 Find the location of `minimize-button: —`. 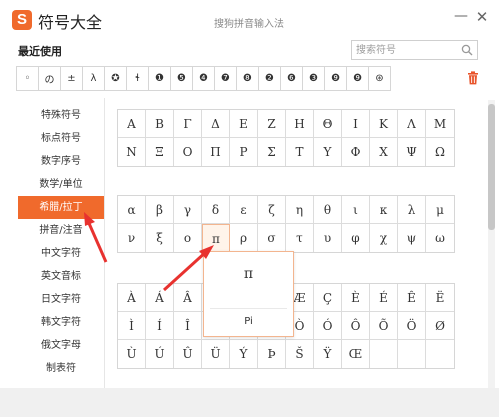

minimize-button: — is located at coordinates (461, 16).